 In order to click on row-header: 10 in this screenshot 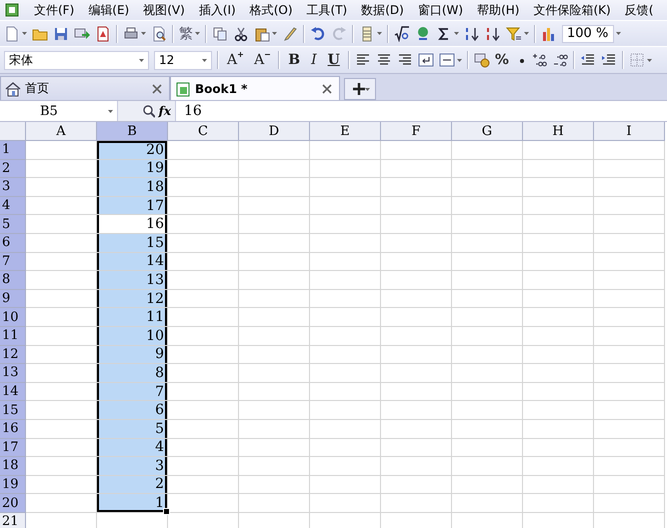, I will do `click(13, 317)`.